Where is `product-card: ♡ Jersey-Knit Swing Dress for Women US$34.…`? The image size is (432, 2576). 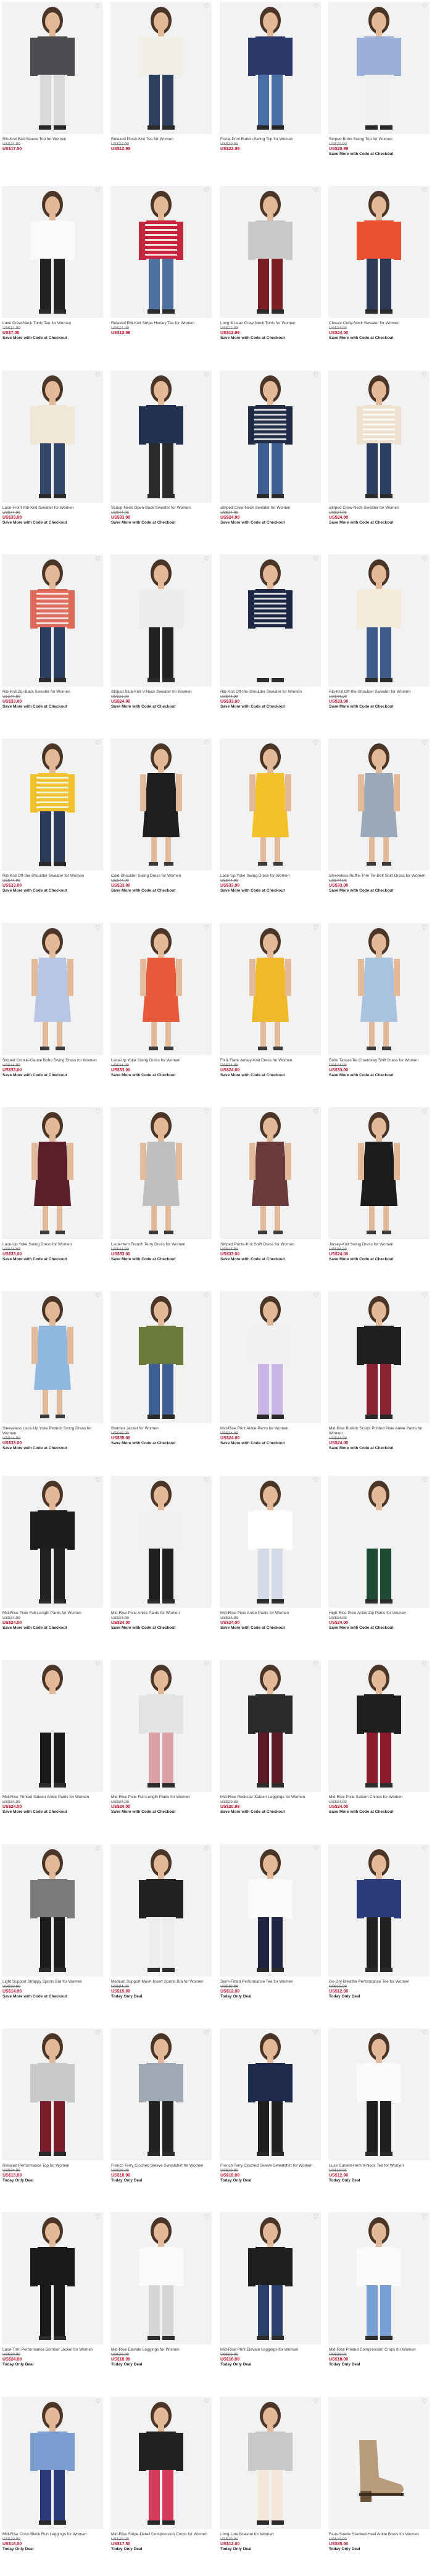 product-card: ♡ Jersey-Knit Swing Dress for Women US$34.… is located at coordinates (379, 1196).